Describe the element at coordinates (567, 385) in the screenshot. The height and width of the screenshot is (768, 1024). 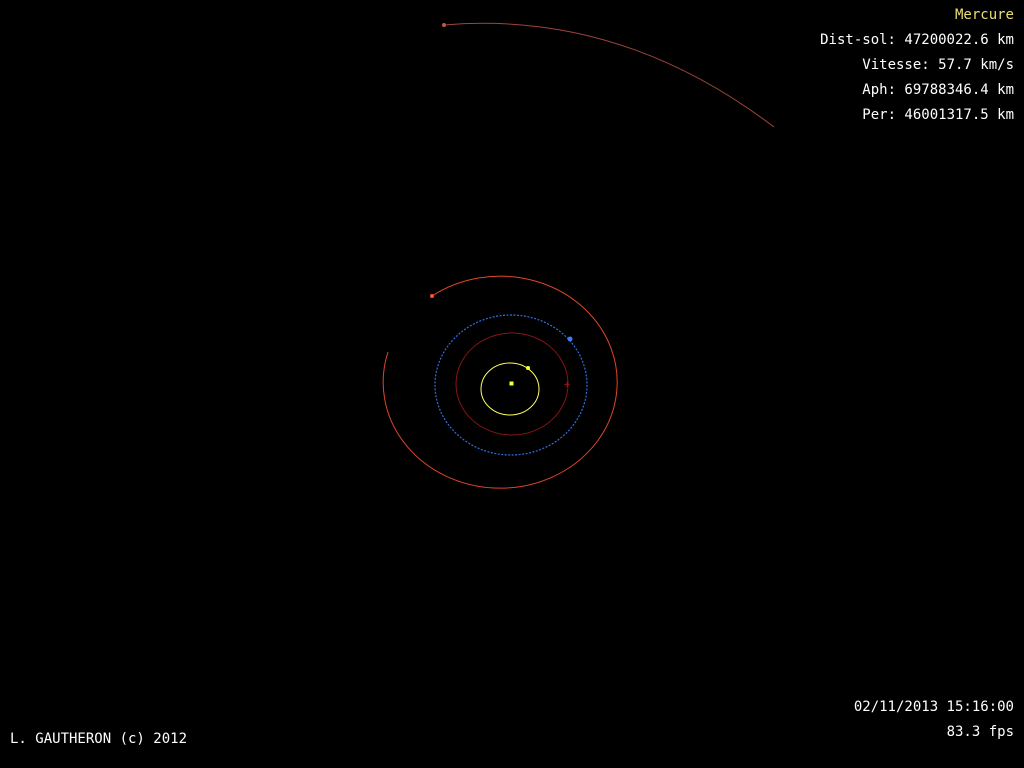
I see `venus-marker: +` at that location.